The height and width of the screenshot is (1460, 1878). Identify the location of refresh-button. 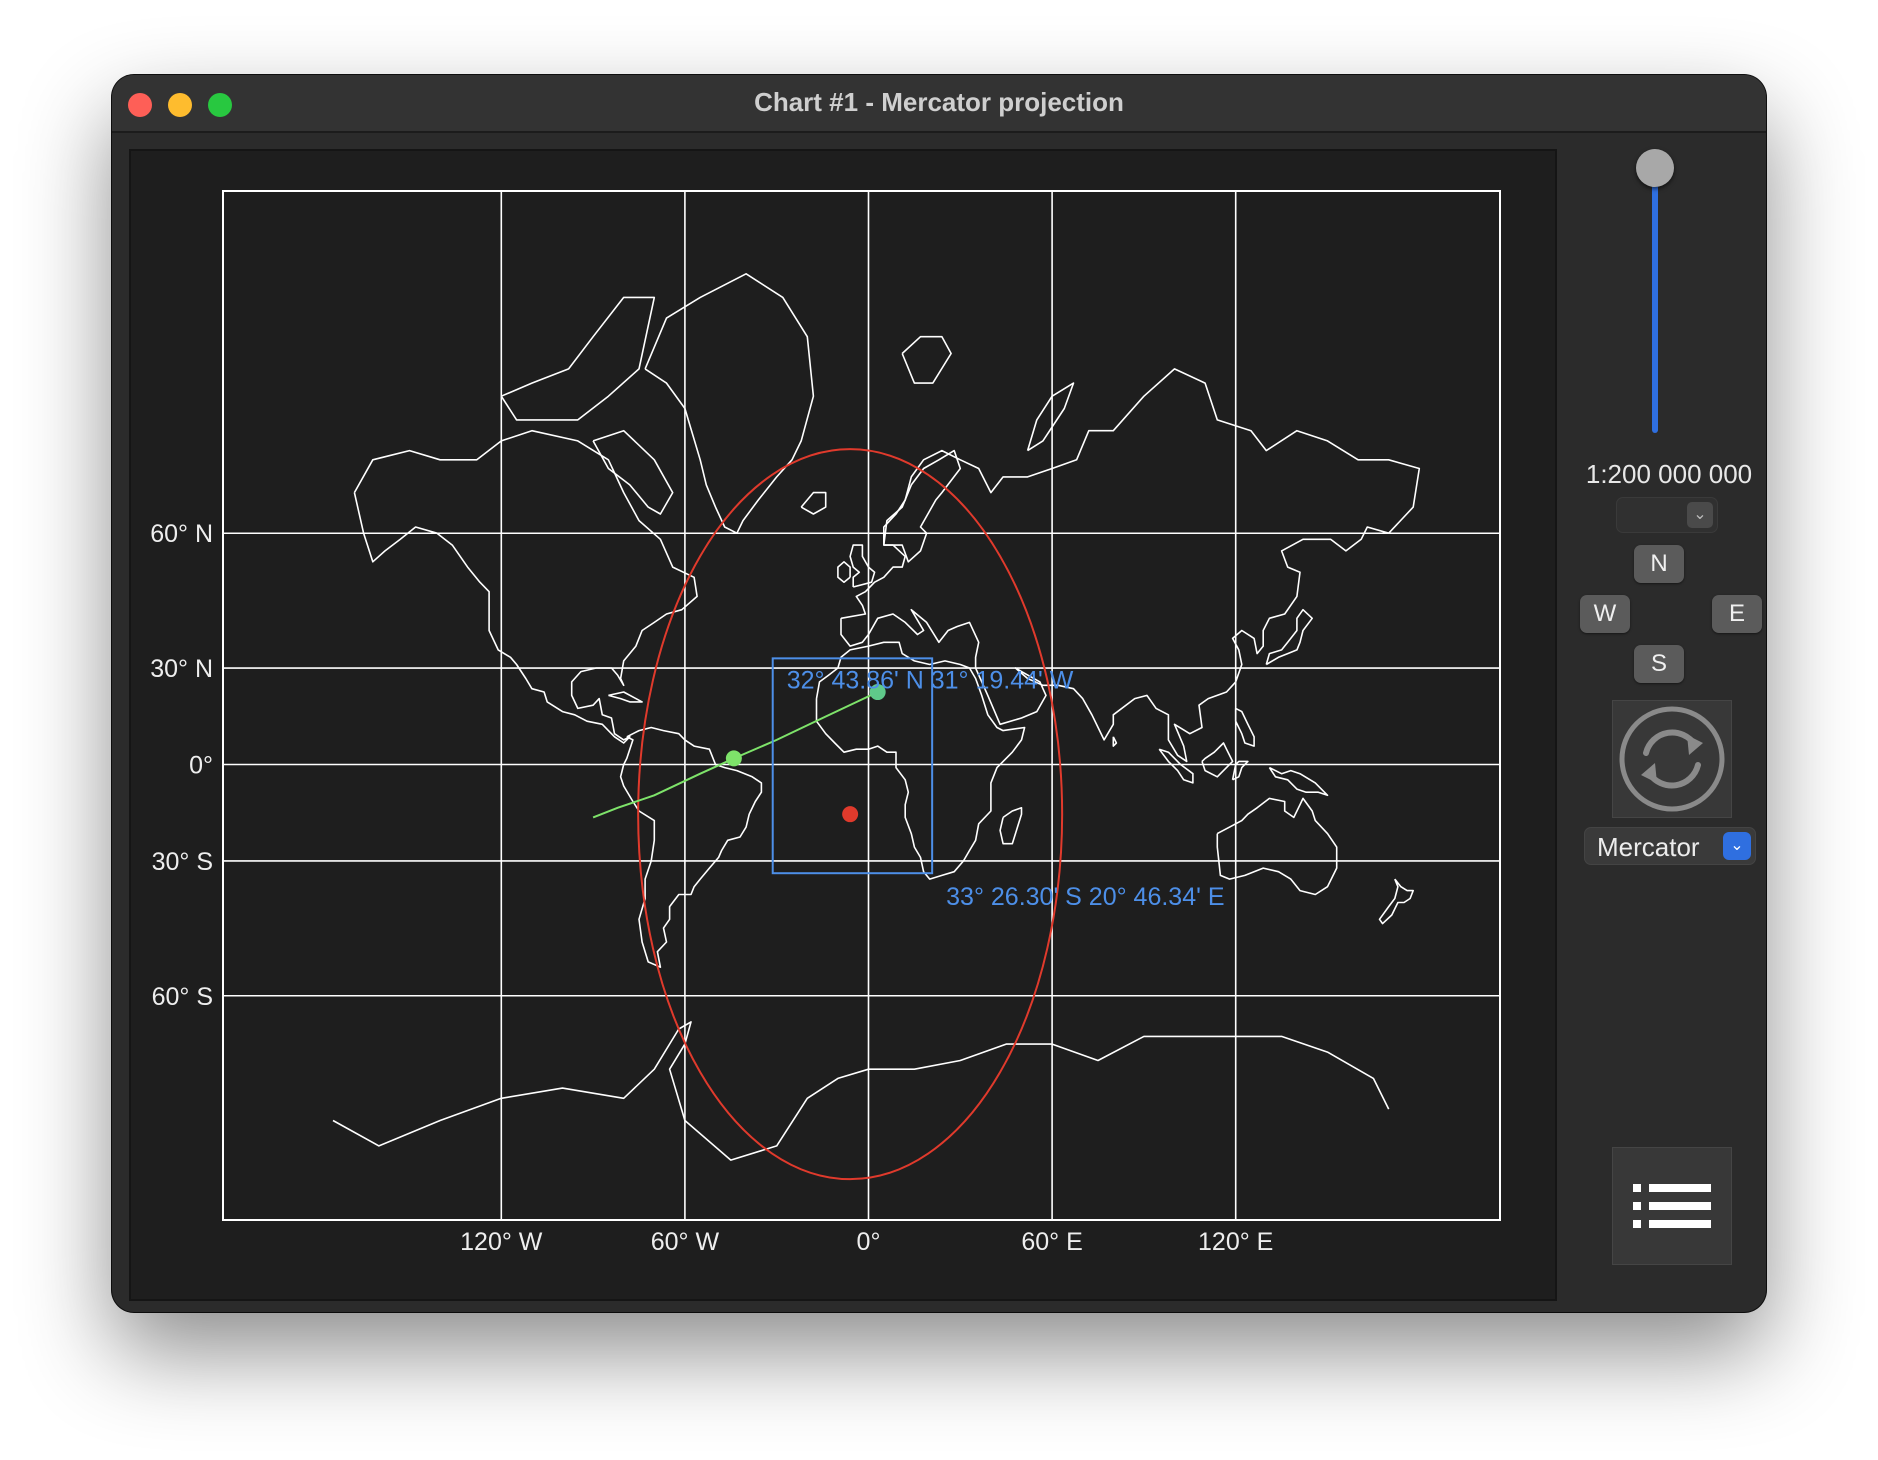
(1672, 759).